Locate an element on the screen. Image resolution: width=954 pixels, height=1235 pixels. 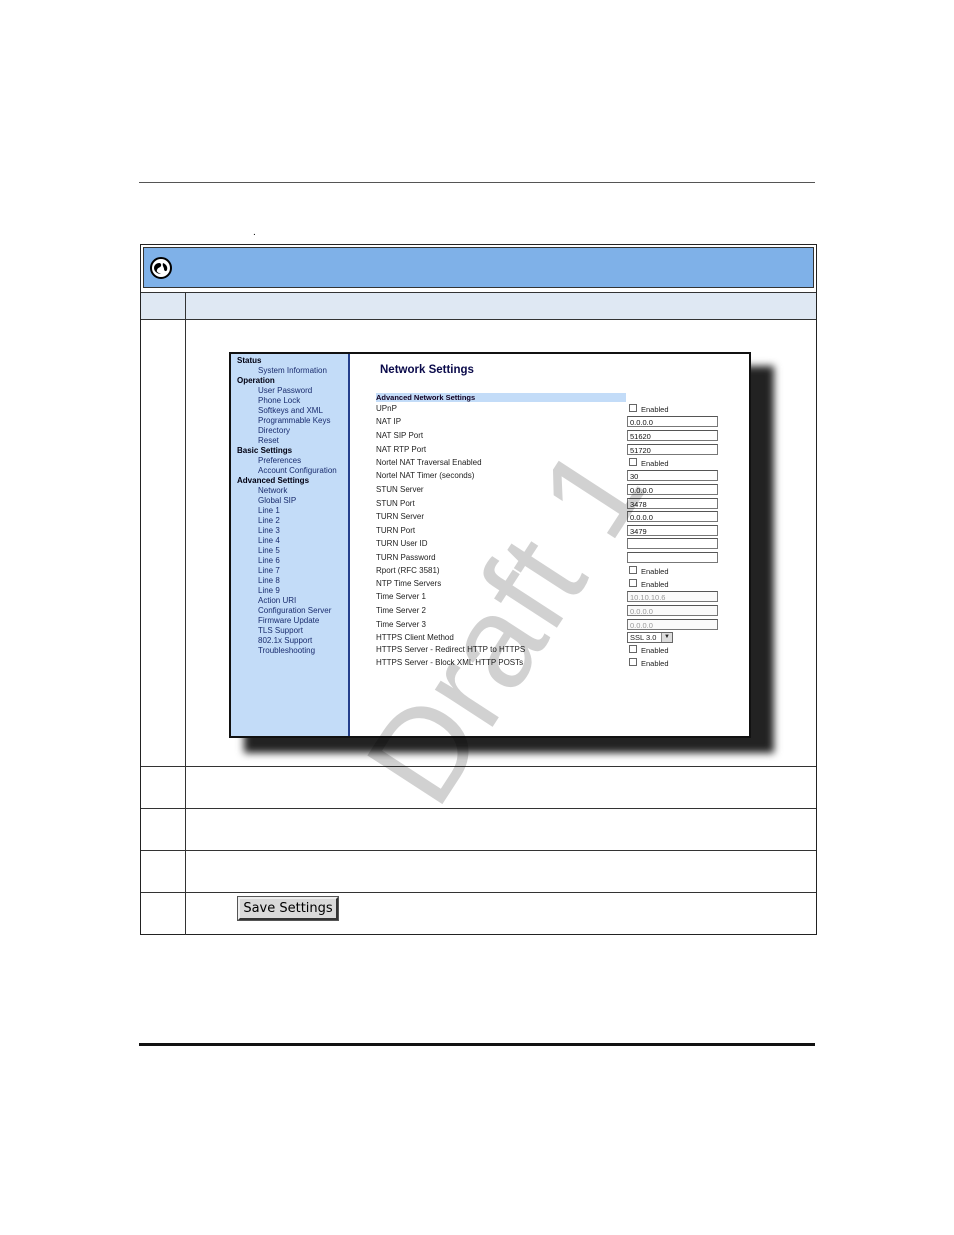
sidebar-section-heading: Status is located at coordinates (249, 360).